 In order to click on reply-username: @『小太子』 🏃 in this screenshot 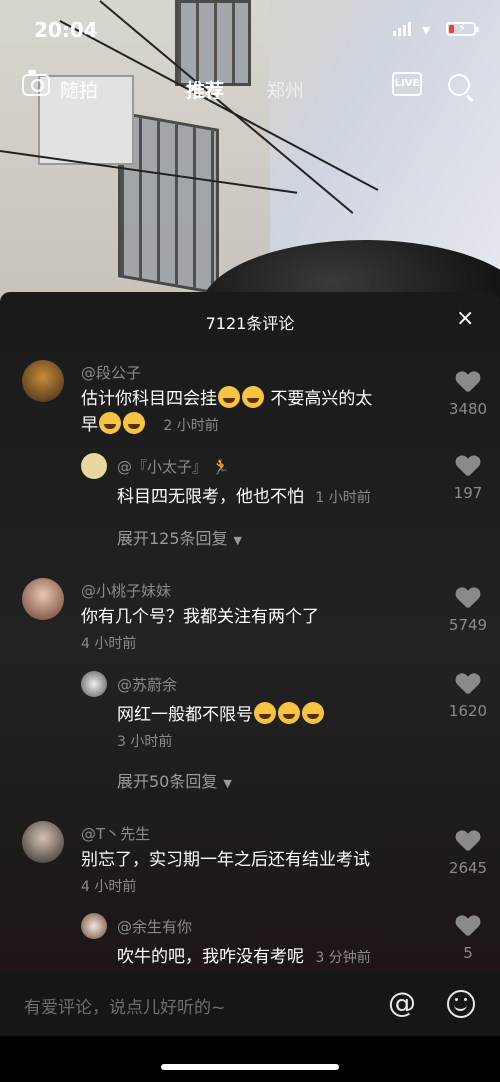, I will do `click(173, 466)`.